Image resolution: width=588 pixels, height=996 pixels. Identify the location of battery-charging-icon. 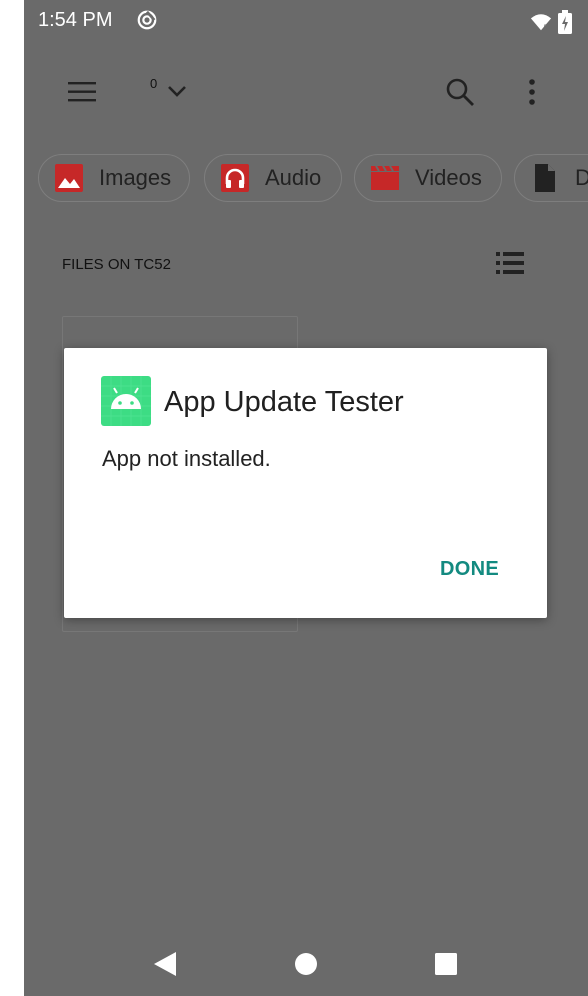
(565, 22).